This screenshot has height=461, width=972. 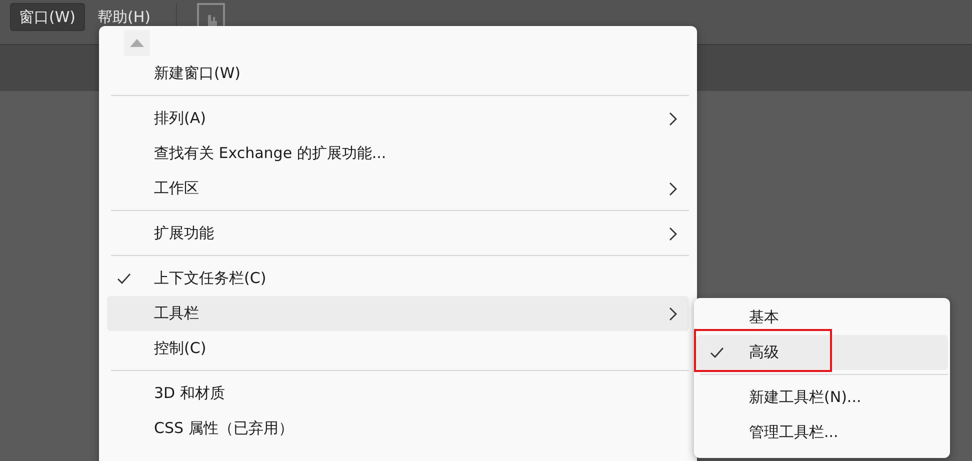 What do you see at coordinates (822, 352) in the screenshot?
I see `menu-item: 高级` at bounding box center [822, 352].